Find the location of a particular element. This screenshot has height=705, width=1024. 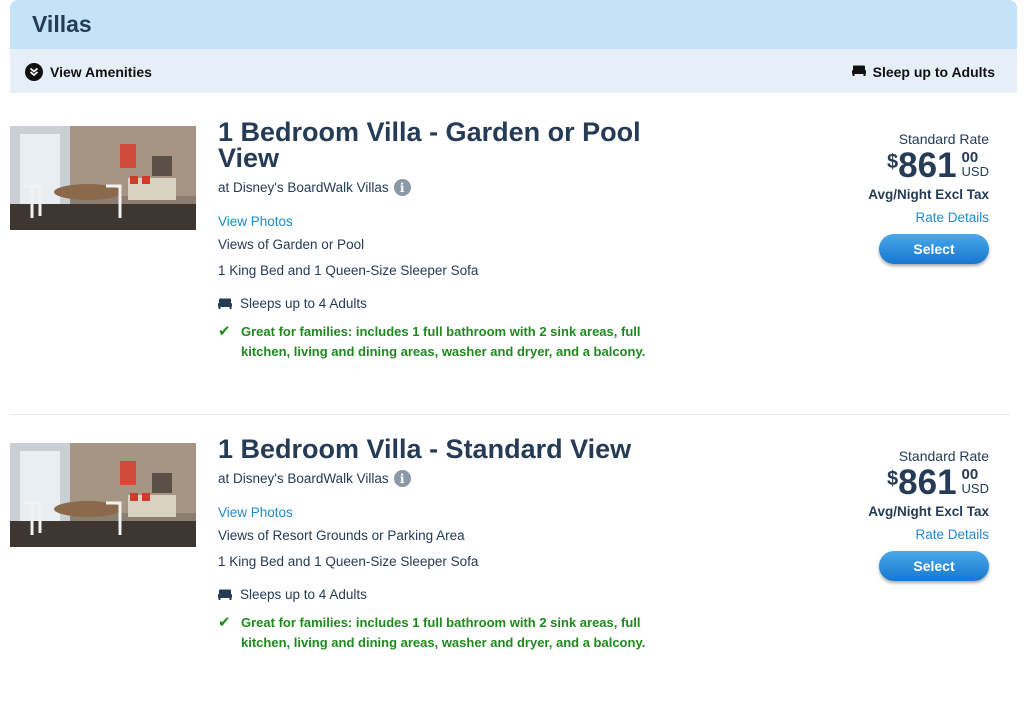

room-view: Views of Garden or Pool is located at coordinates (291, 244).